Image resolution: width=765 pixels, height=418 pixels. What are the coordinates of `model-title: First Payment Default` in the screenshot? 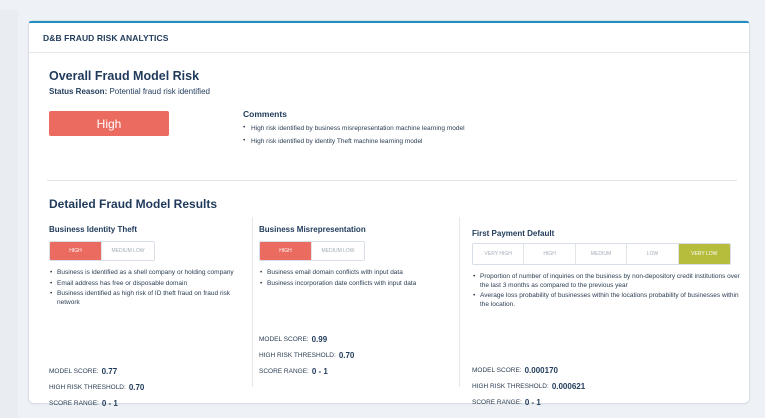 It's located at (513, 233).